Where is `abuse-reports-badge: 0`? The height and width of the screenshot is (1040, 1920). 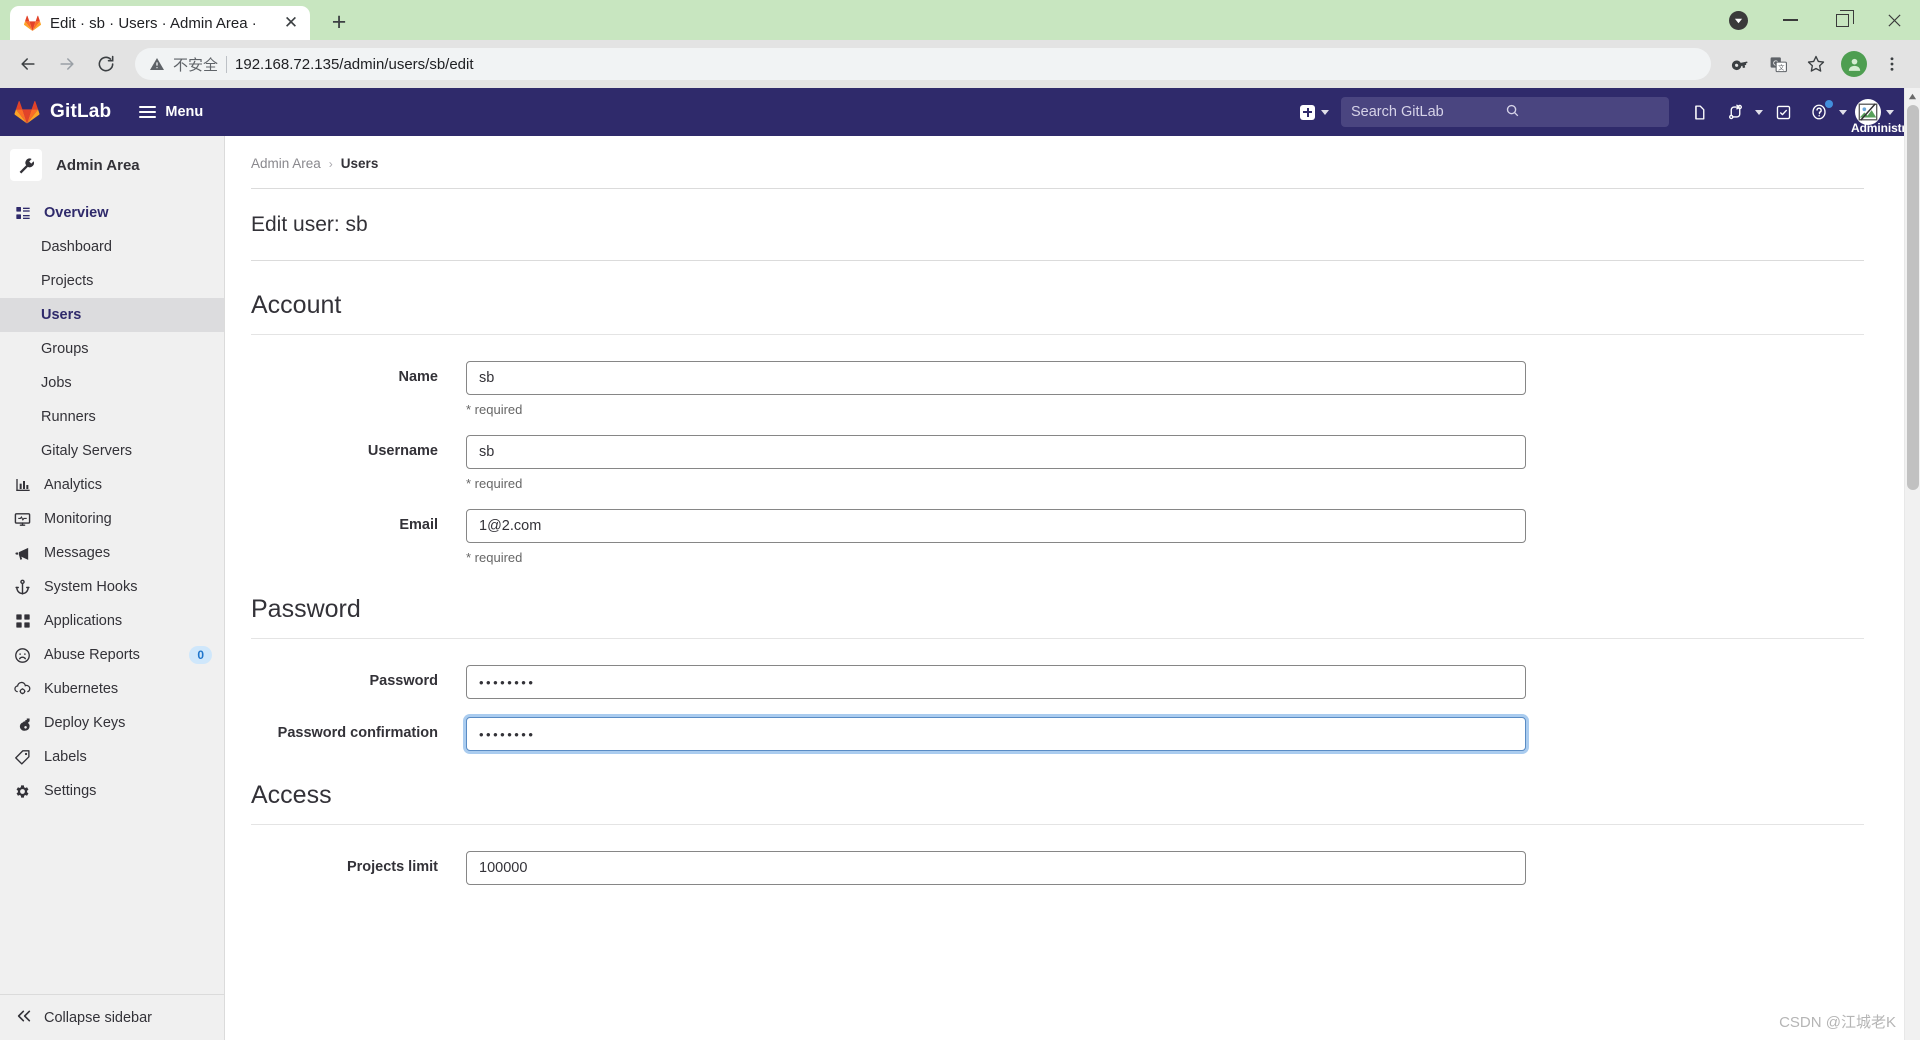 abuse-reports-badge: 0 is located at coordinates (200, 655).